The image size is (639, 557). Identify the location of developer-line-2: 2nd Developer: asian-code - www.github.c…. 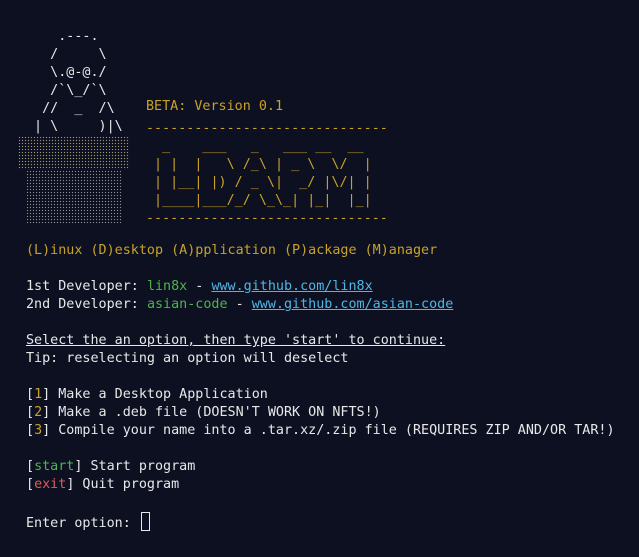
(239, 305).